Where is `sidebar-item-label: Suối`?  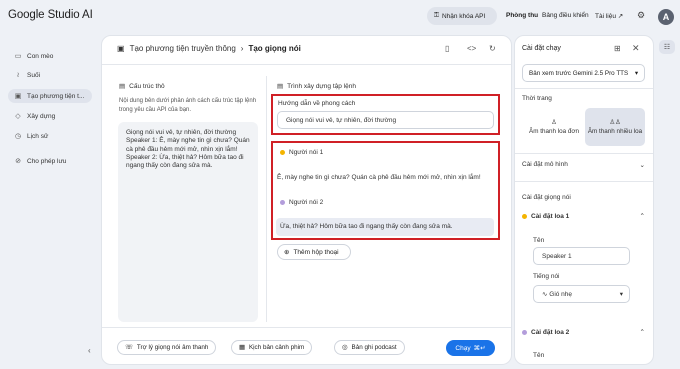
sidebar-item-label: Suối is located at coordinates (34, 75).